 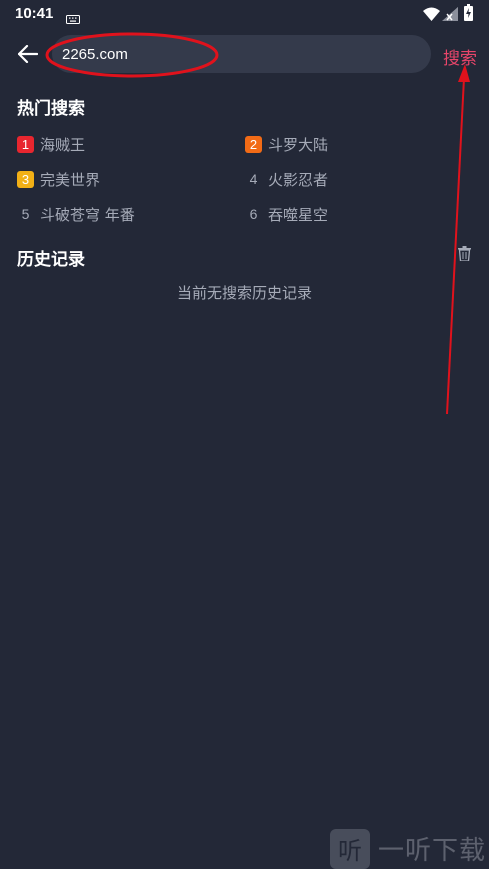 I want to click on rank-badge: 2, so click(x=253, y=144).